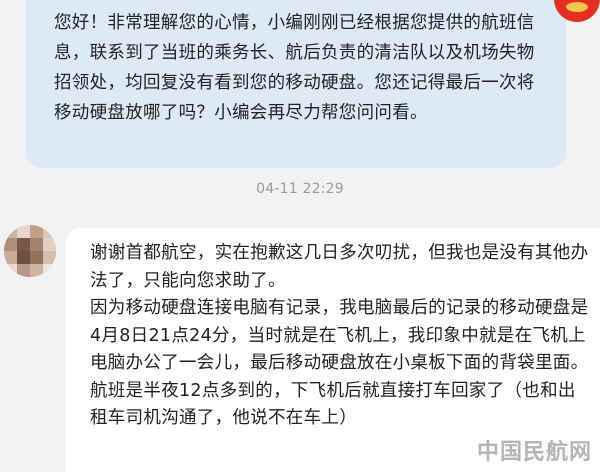 The image size is (600, 472). I want to click on watermark: 中国民航网, so click(534, 452).